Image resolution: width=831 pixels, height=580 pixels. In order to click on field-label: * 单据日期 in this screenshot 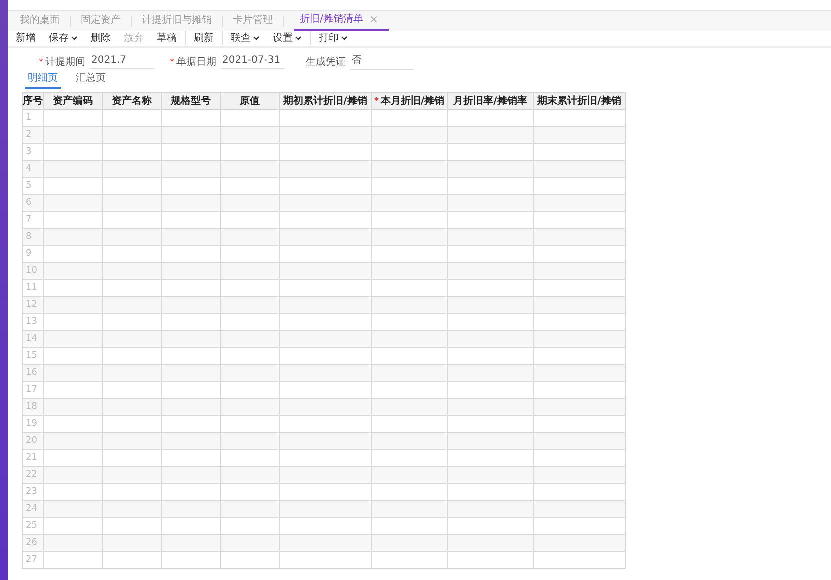, I will do `click(193, 62)`.